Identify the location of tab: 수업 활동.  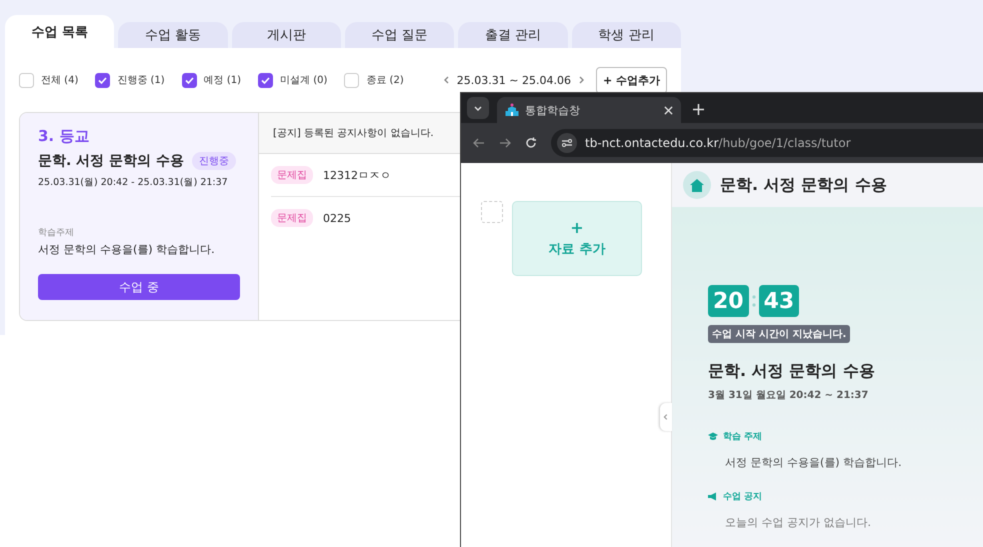
(173, 35).